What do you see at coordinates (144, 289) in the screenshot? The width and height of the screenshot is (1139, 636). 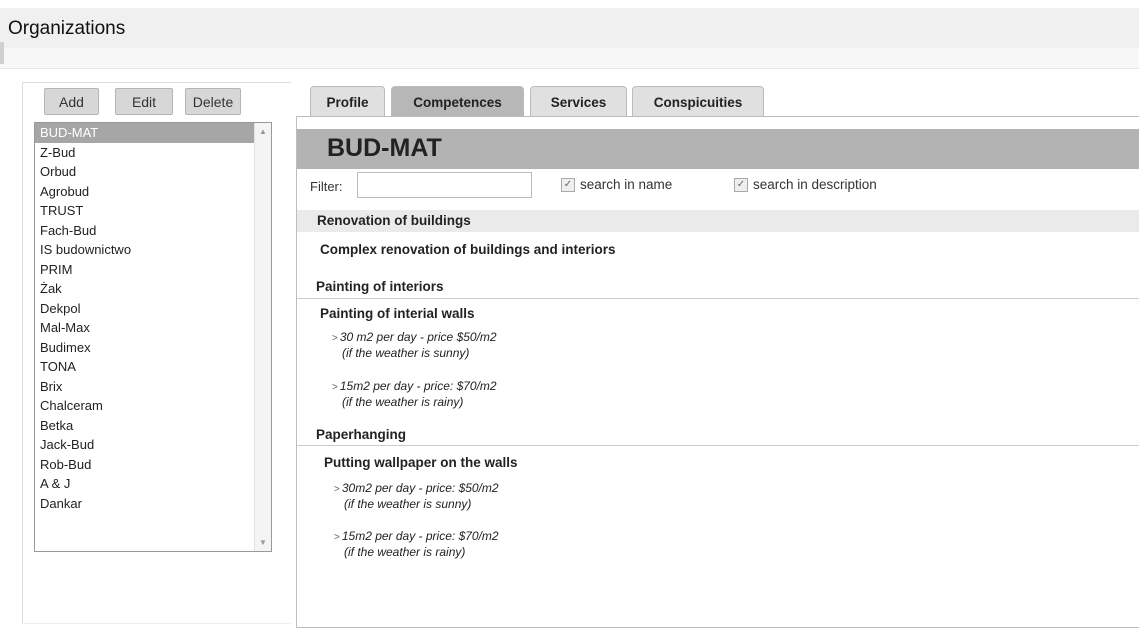 I see `list-item: Żak` at bounding box center [144, 289].